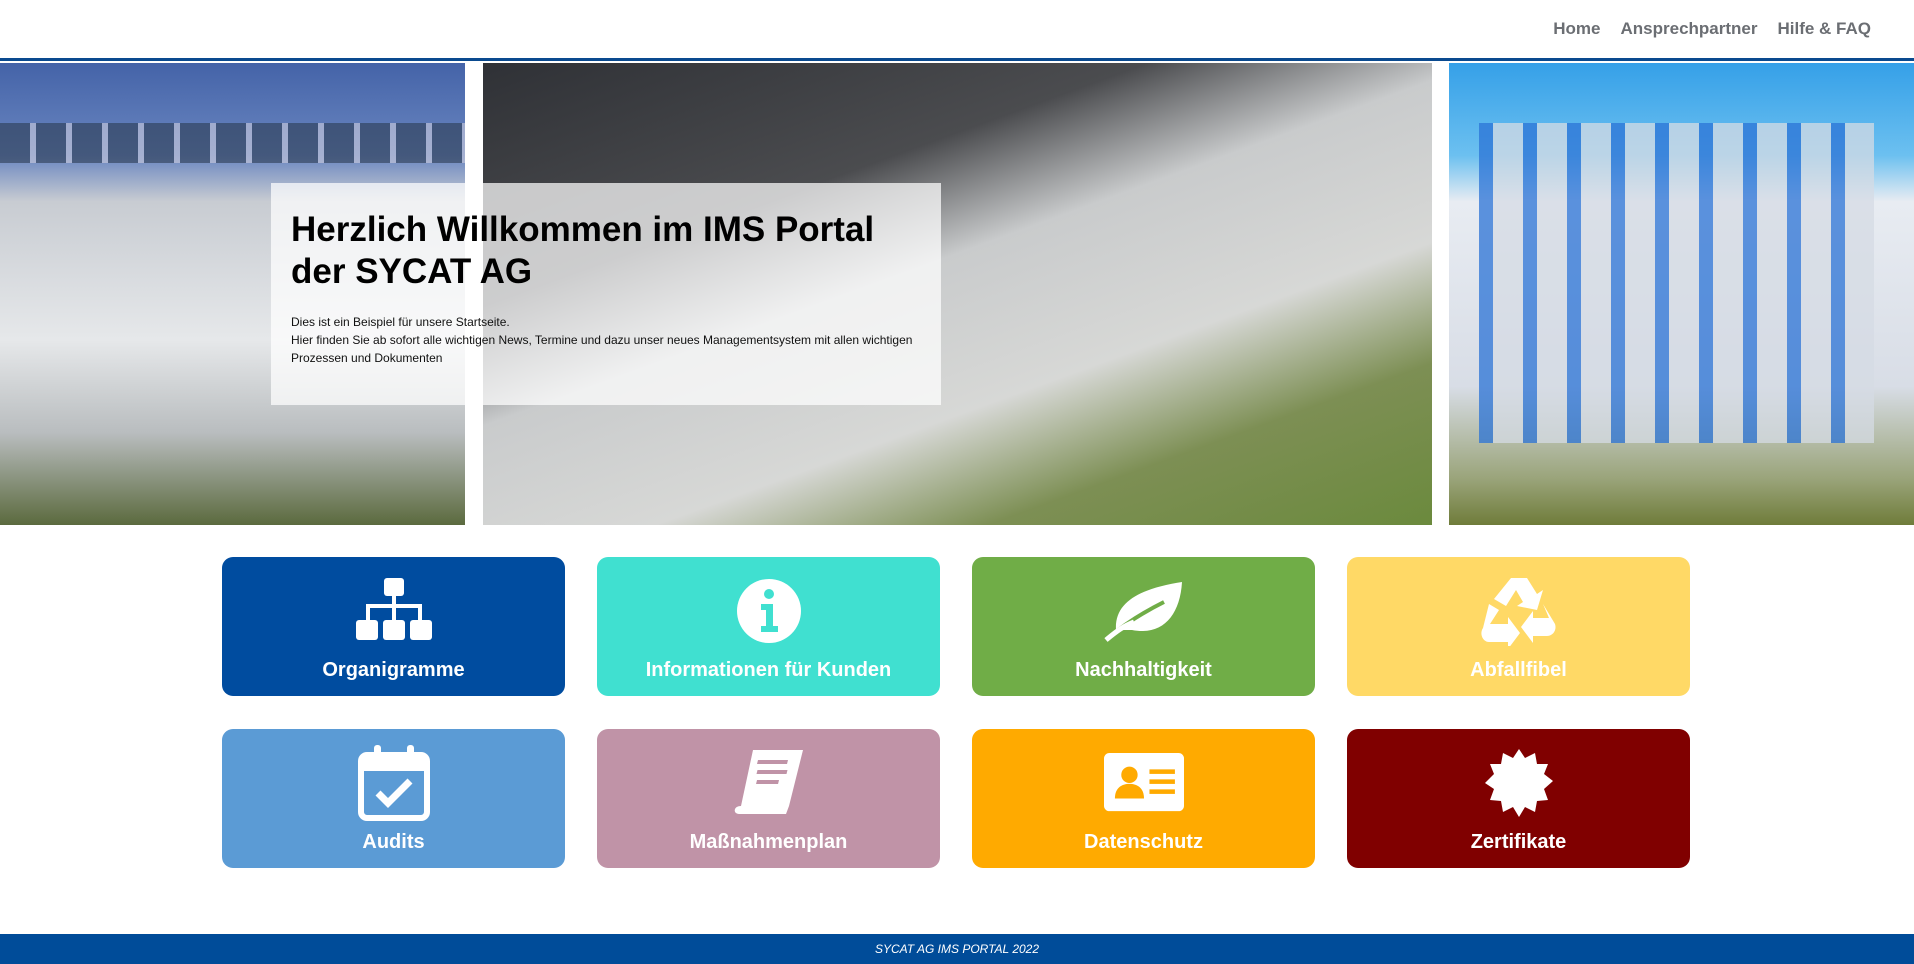 This screenshot has height=964, width=1914. I want to click on tile-informationen-fuer-kunden: Informationen für Kunden, so click(768, 626).